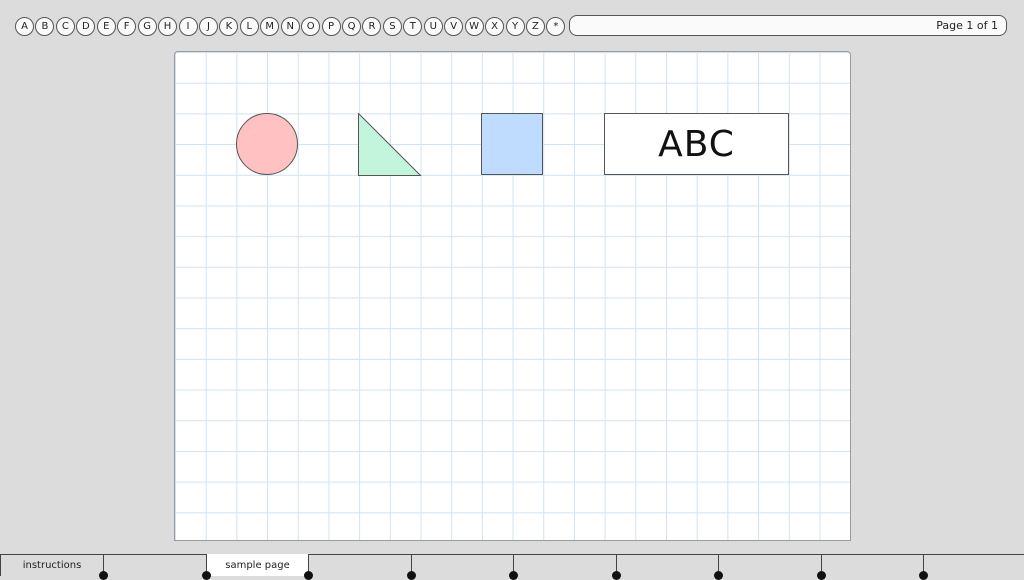  I want to click on circle-shape, so click(267, 144).